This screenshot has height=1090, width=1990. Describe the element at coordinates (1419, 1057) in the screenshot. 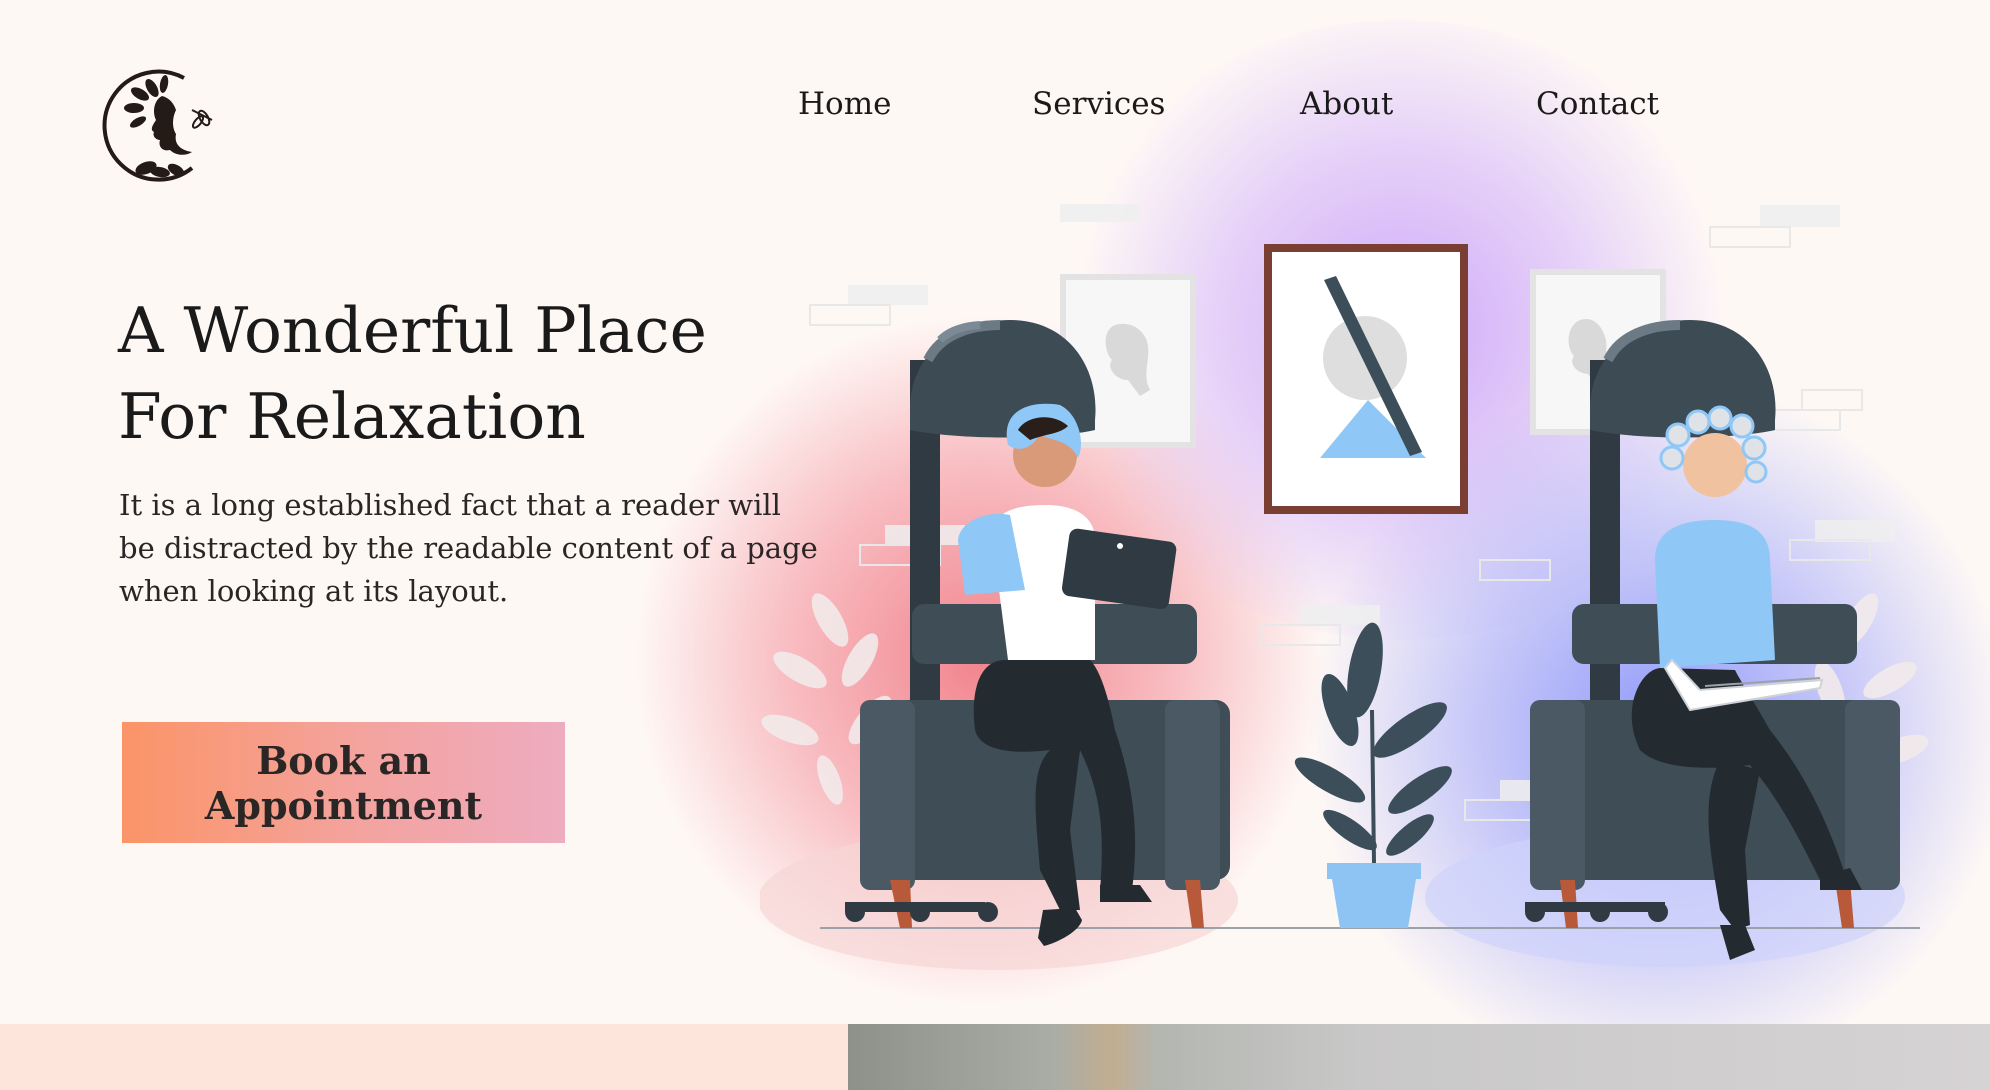

I see `next-section-photo` at that location.